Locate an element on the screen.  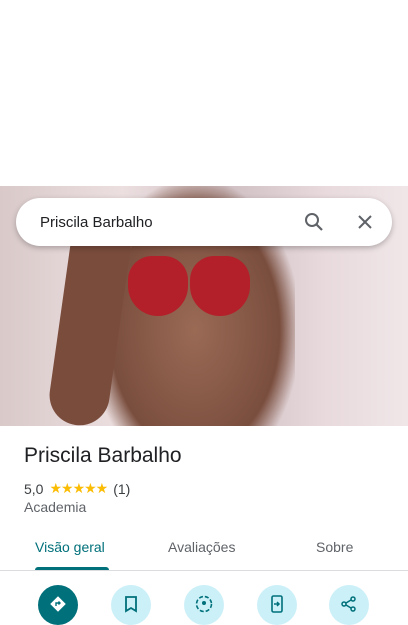
rating-row: 5,0 ★★★★★ (1) is located at coordinates (77, 488).